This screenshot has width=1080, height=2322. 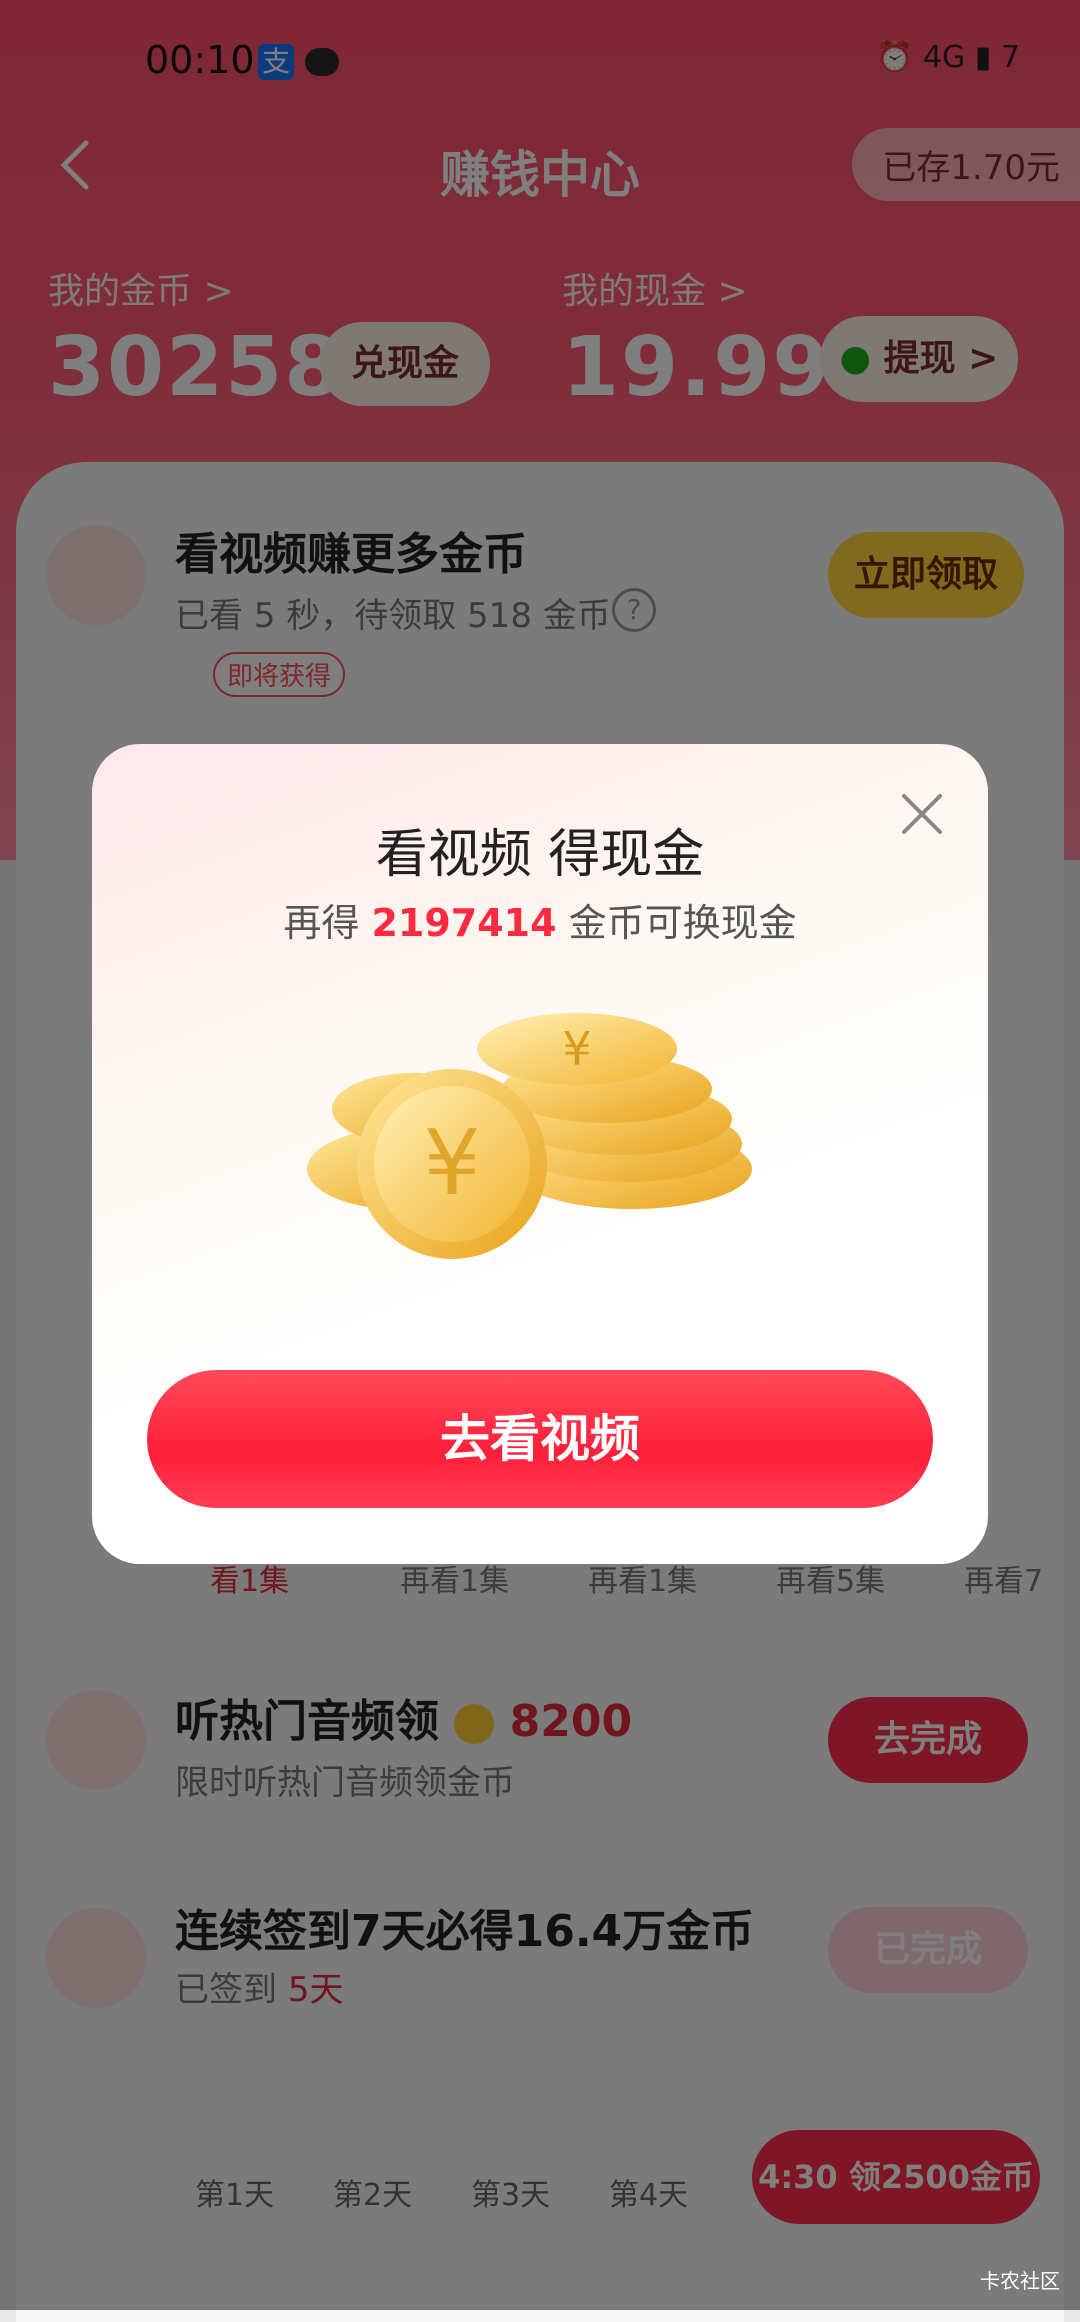 I want to click on watermark-text: 卡农社区, so click(x=1020, y=2281).